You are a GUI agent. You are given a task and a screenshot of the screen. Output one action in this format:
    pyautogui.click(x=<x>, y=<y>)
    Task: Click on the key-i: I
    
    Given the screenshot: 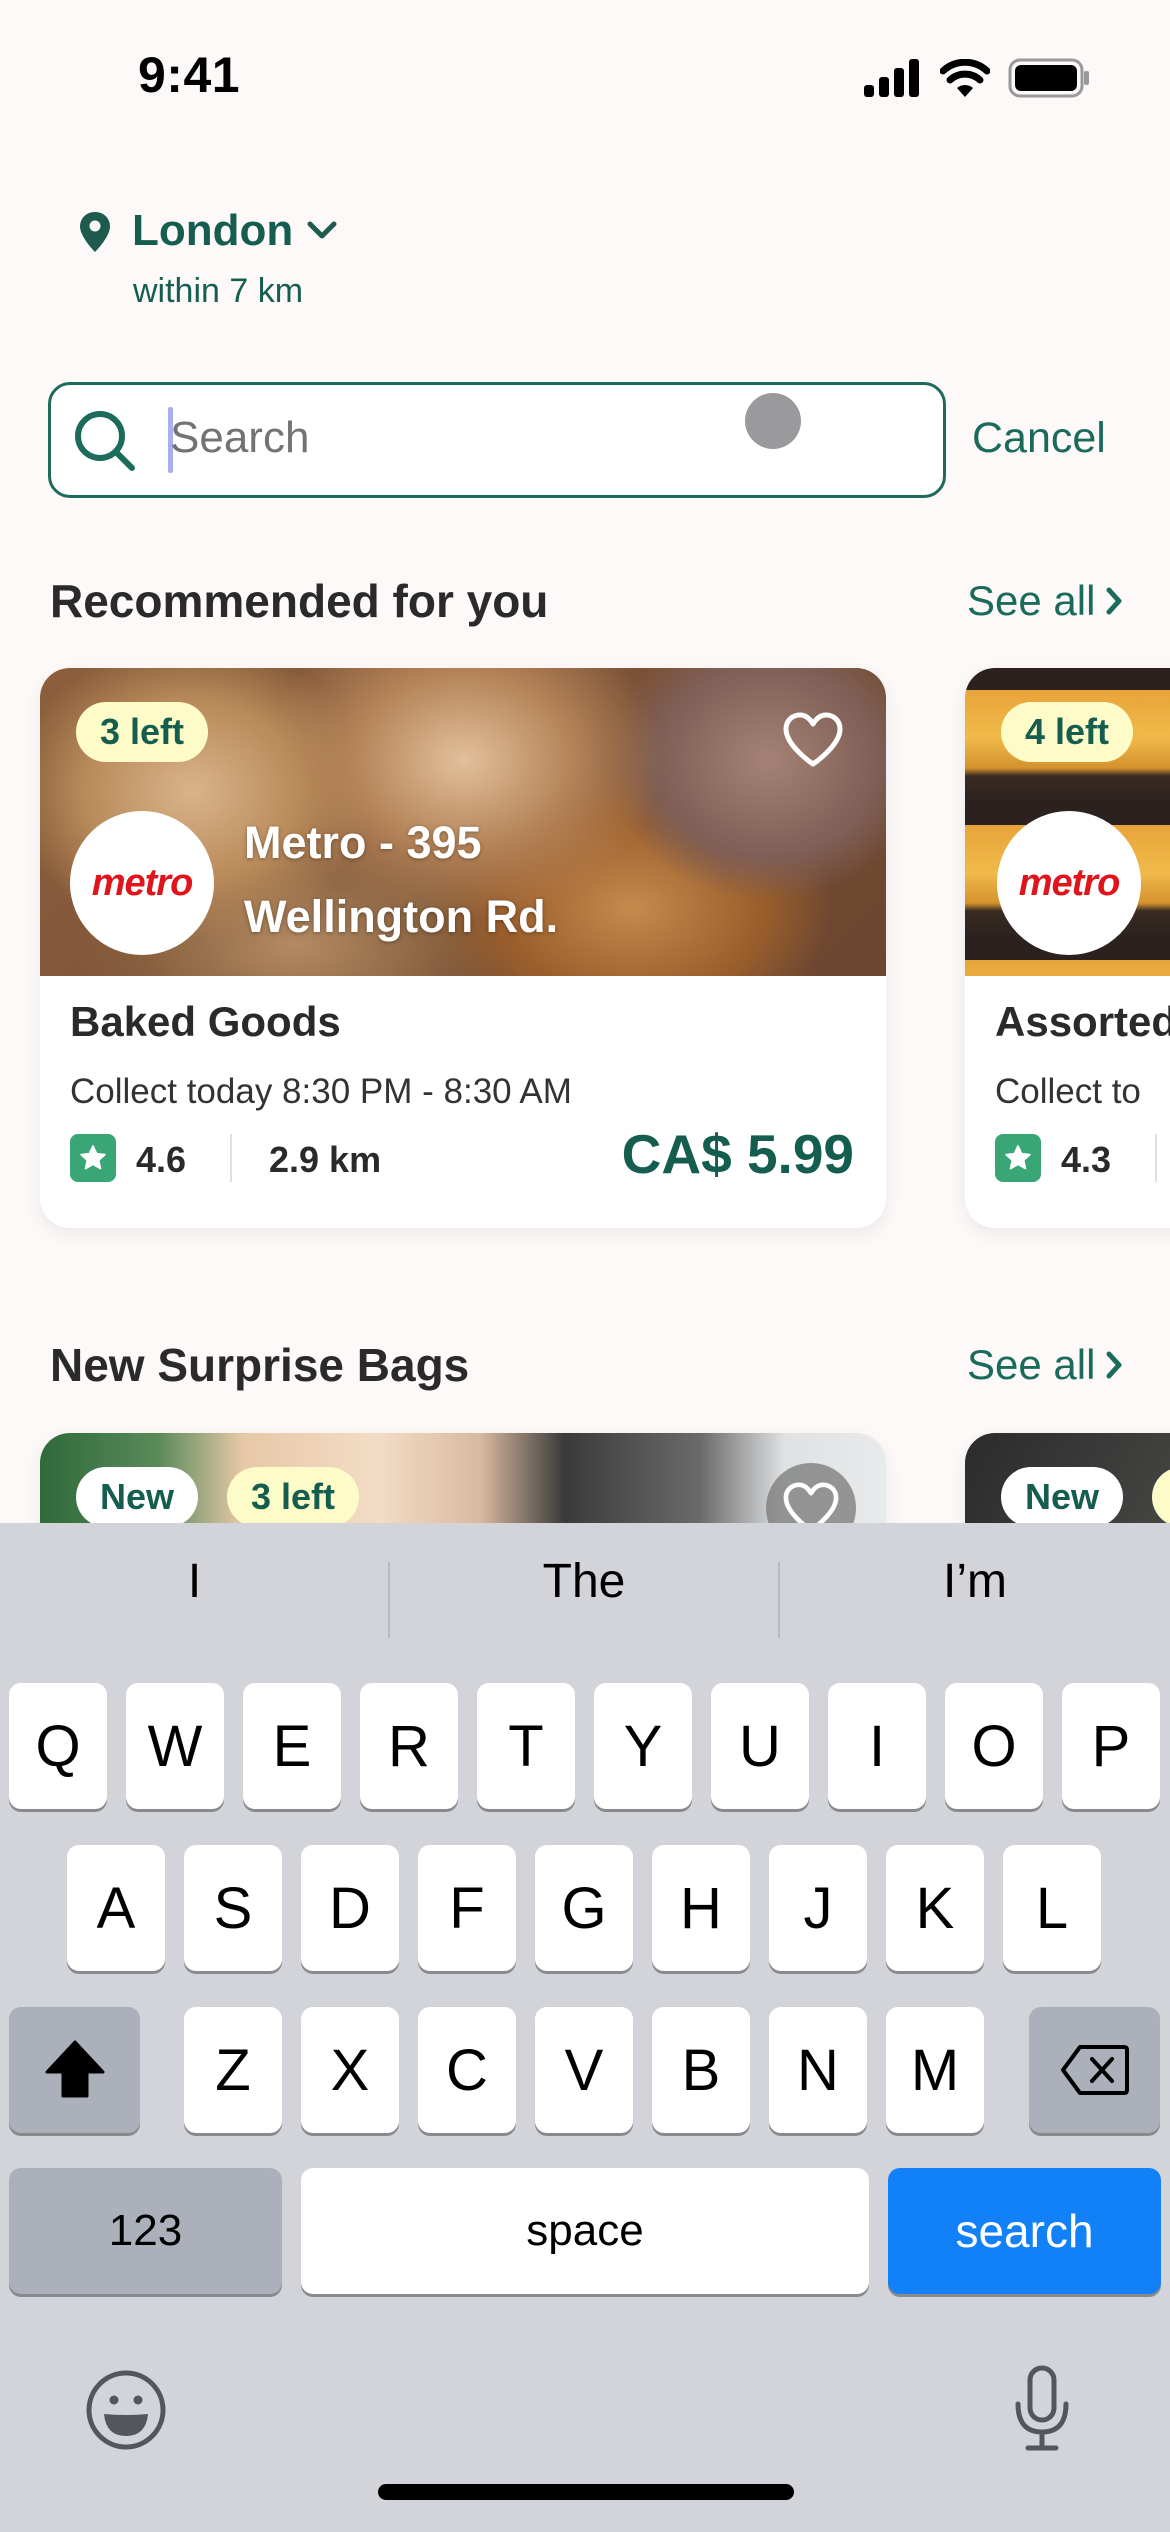 What is the action you would take?
    pyautogui.click(x=877, y=1746)
    